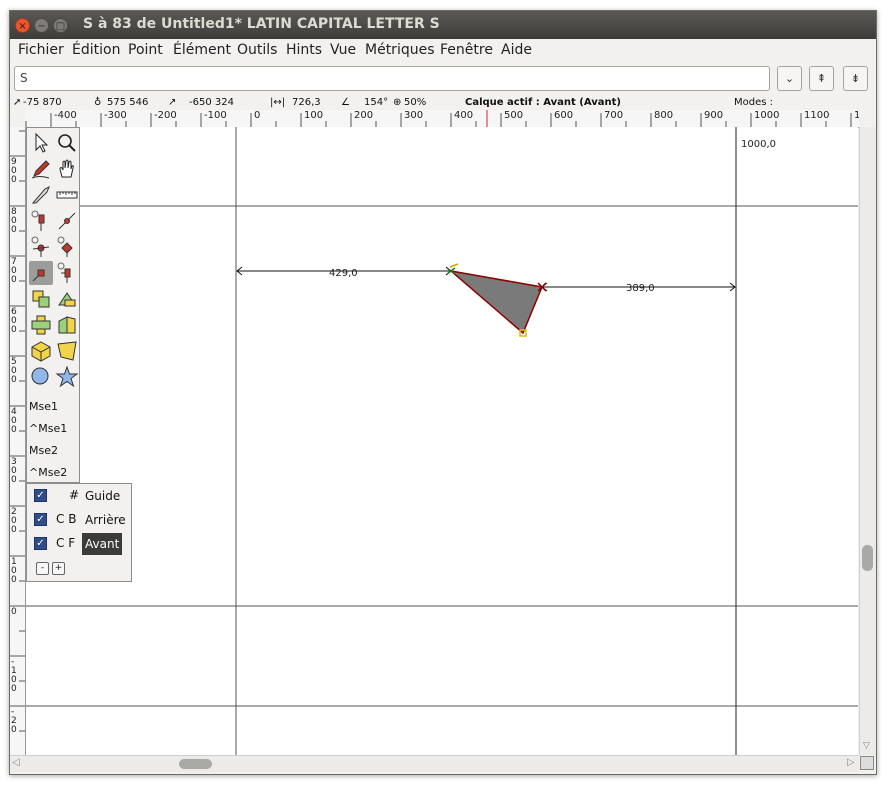 Image resolution: width=890 pixels, height=788 pixels. I want to click on ruler-label: -100, so click(215, 115).